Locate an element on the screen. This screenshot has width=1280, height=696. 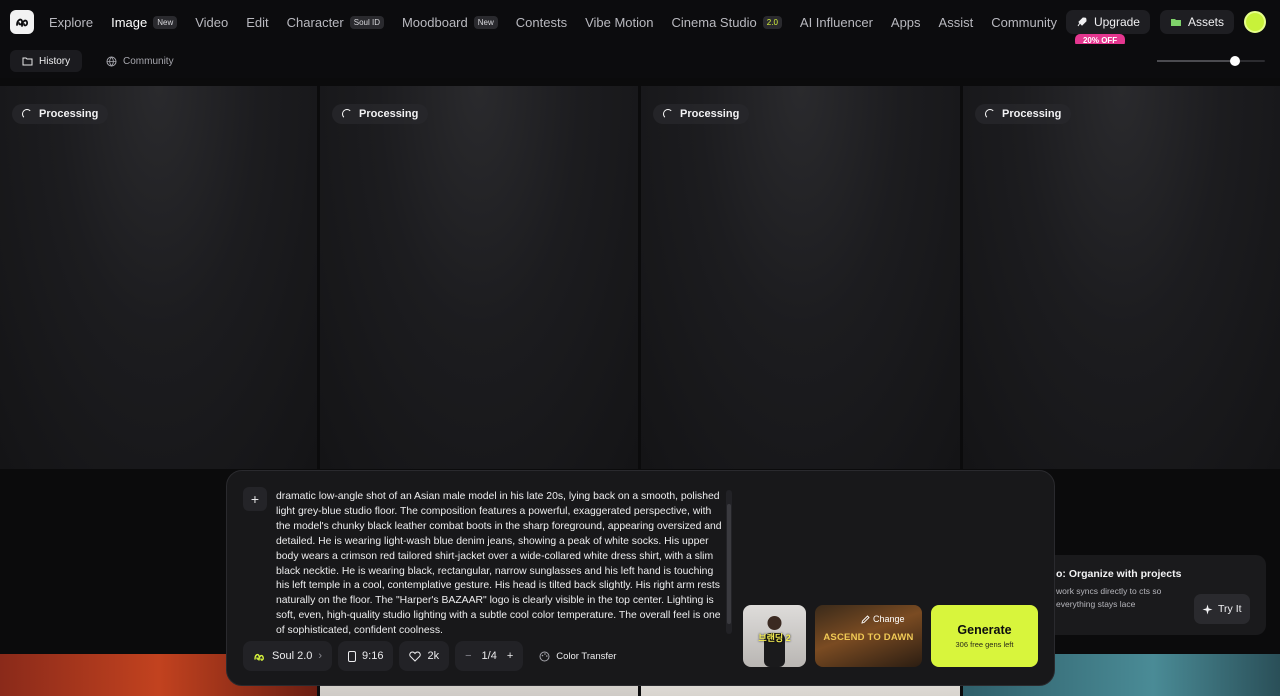
nav-vibe-motion: Vibe Motion is located at coordinates (619, 22).